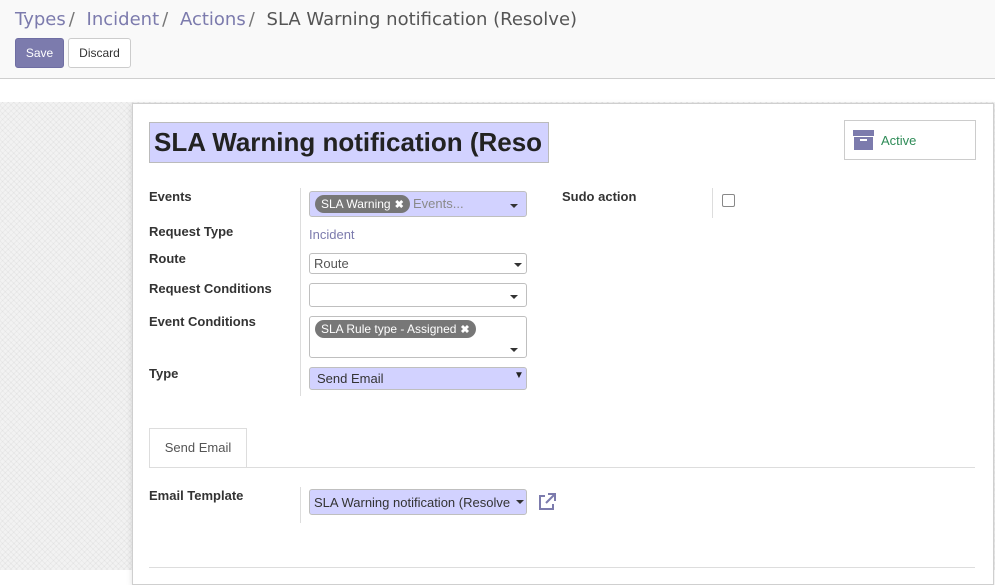 The width and height of the screenshot is (995, 585). I want to click on discard-button: Discard, so click(99, 53).